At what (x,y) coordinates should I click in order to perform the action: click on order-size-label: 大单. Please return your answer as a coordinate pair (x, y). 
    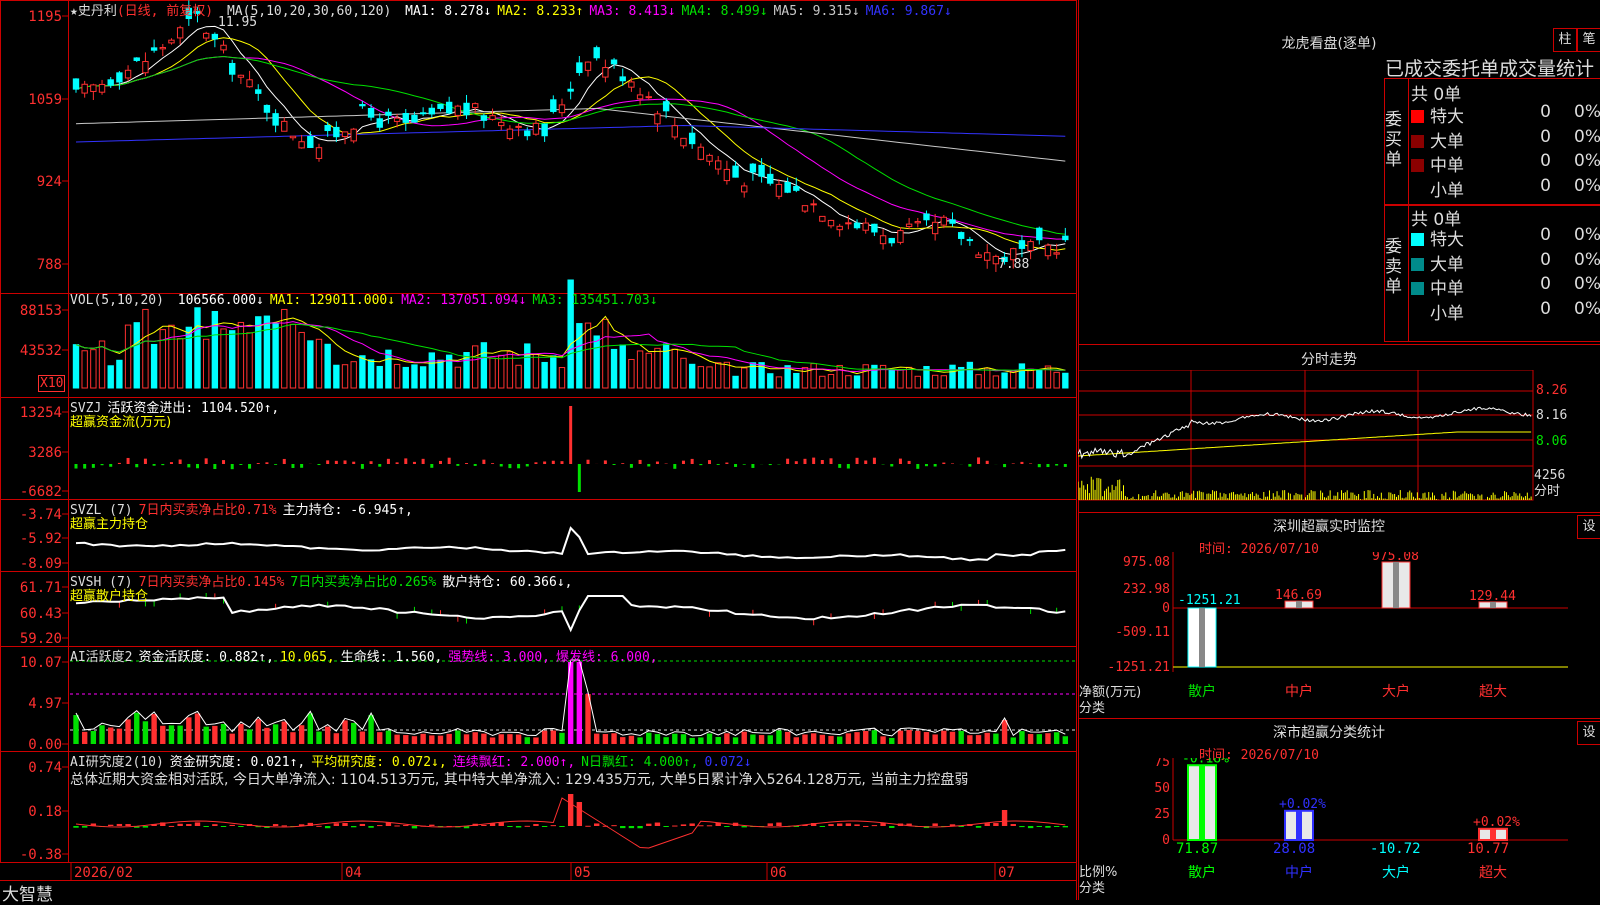
    Looking at the image, I should click on (1447, 142).